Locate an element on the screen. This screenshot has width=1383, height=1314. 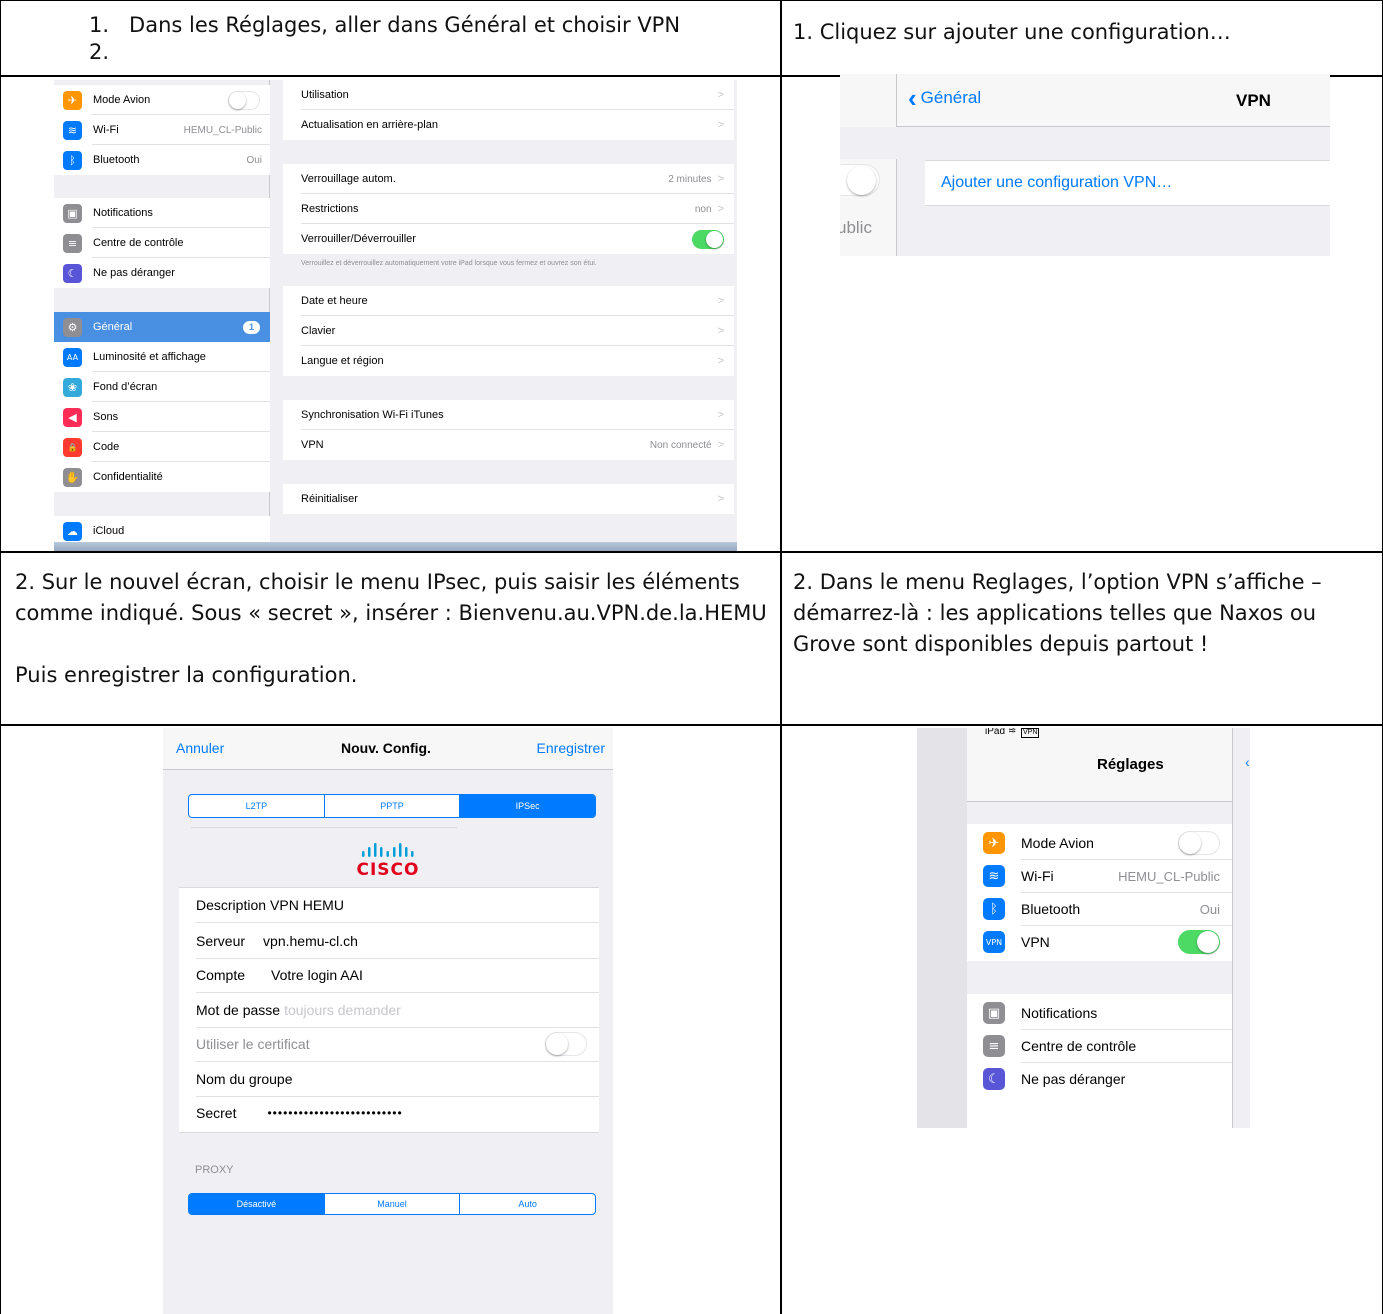
row-label: Centre de contrôle is located at coordinates (1079, 1046).